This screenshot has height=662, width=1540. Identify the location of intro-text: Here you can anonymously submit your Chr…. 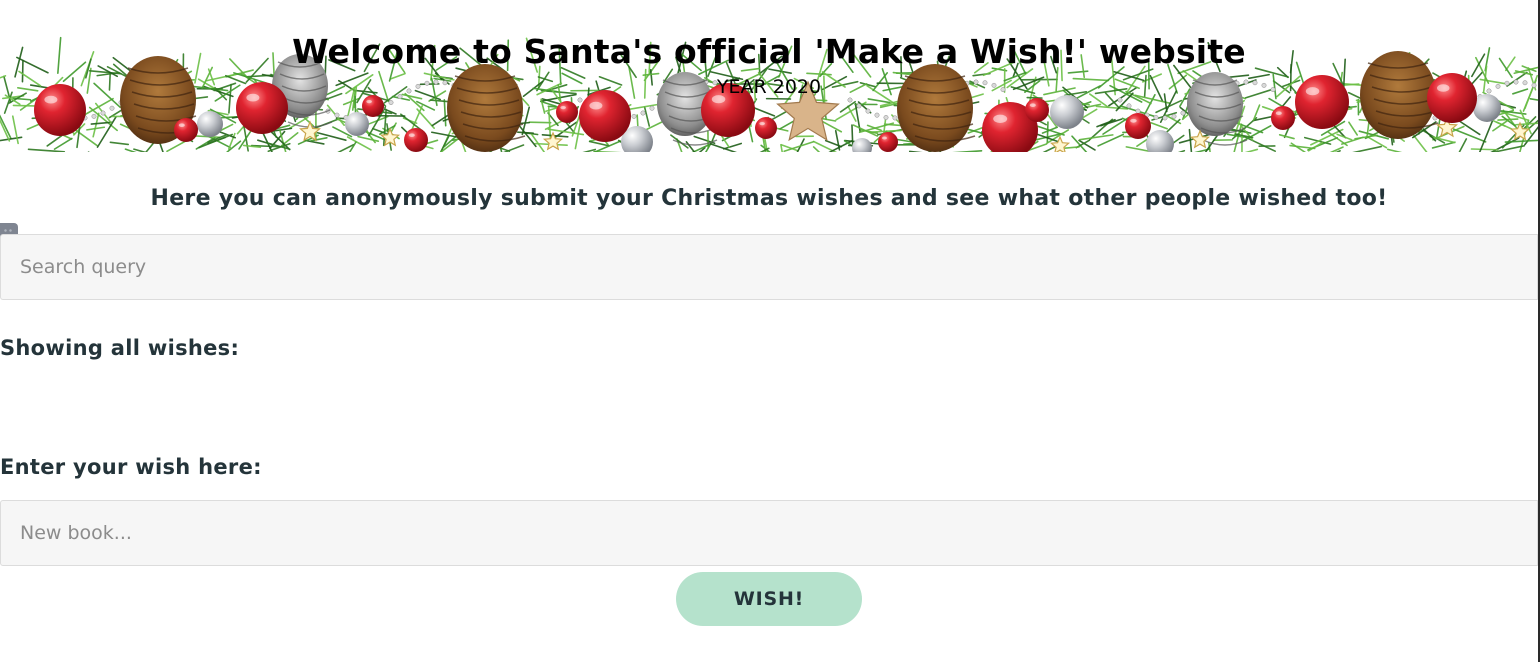
(769, 198).